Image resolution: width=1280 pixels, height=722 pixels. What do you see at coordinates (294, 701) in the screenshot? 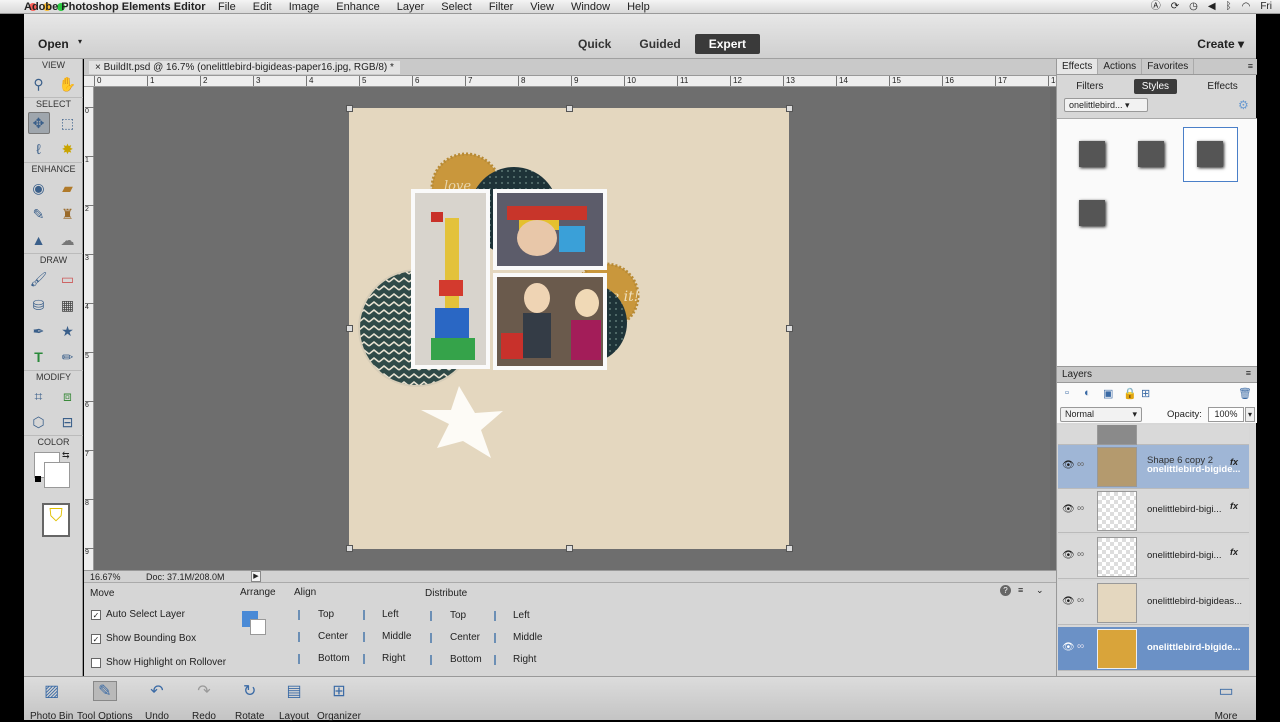
I see `layout-button: ▤ Layout` at bounding box center [294, 701].